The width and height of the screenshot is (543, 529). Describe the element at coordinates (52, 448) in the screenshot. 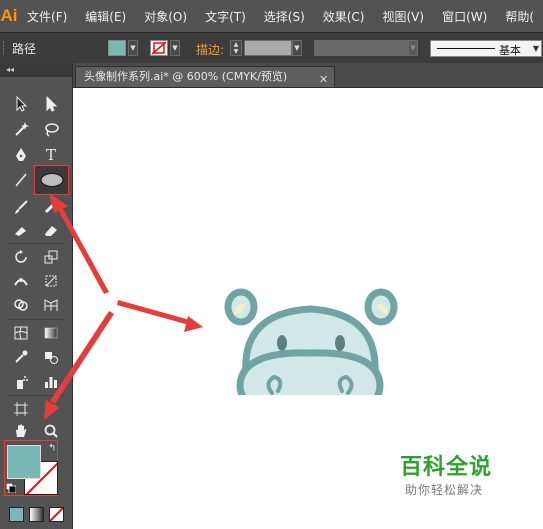

I see `swap-fill-stroke-icon: ↰` at that location.